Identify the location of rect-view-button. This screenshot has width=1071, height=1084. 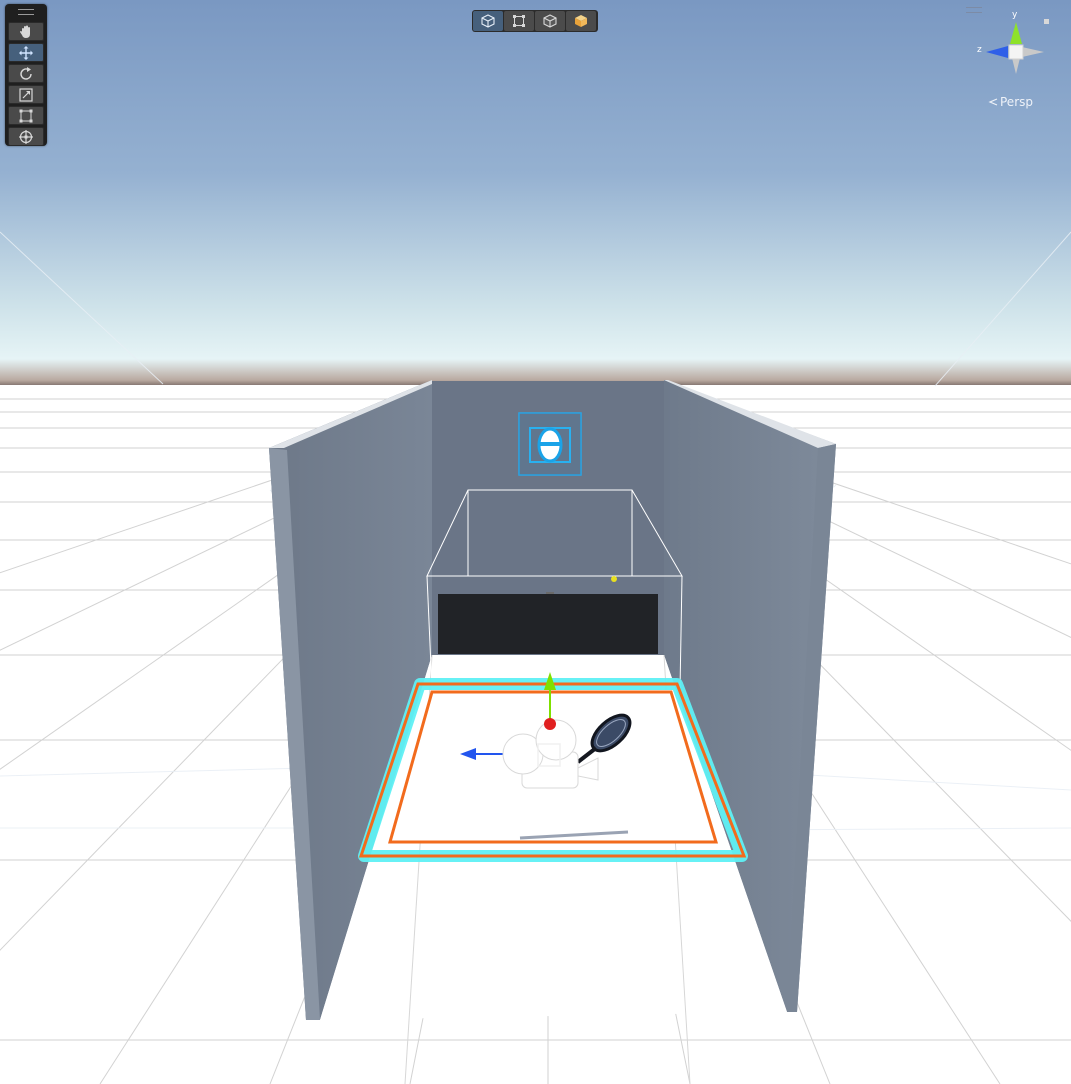
(519, 21).